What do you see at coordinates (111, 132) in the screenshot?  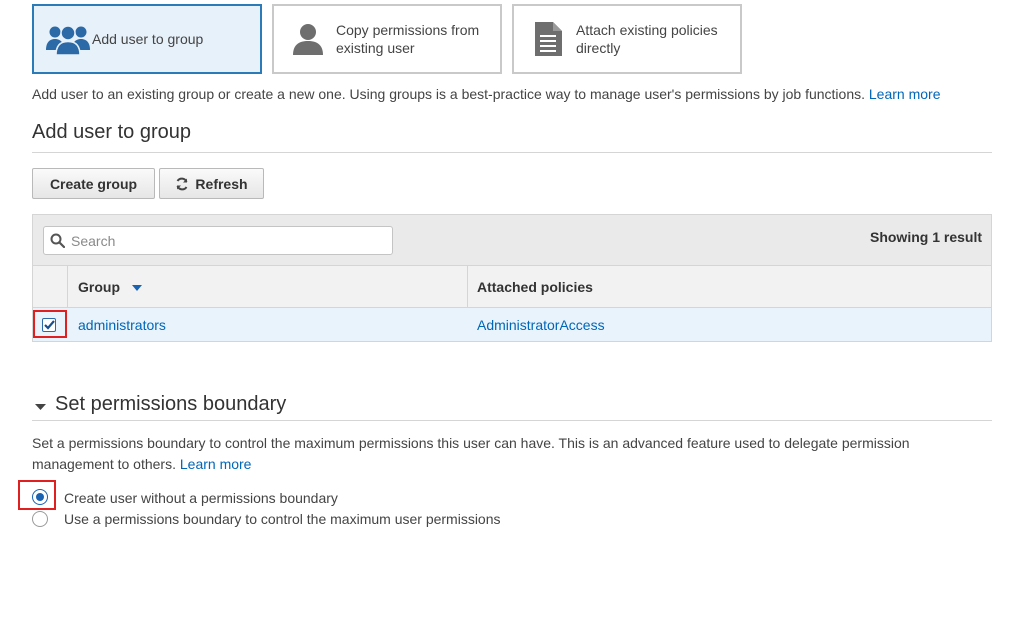 I see `section-title-add-user-to-group: Add user to group` at bounding box center [111, 132].